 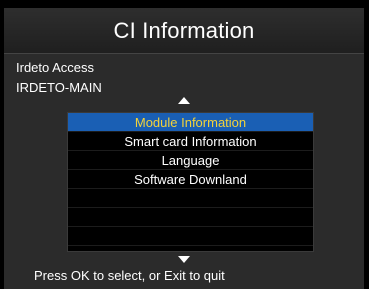 I want to click on menu-item-smart-card-information: Smart card Information, so click(x=190, y=141).